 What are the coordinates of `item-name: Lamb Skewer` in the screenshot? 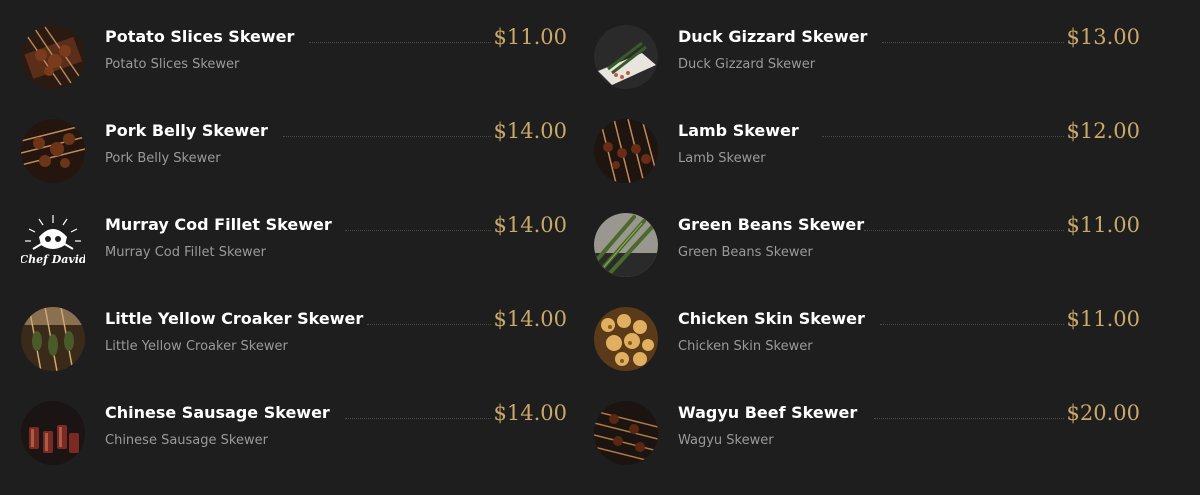 It's located at (738, 130).